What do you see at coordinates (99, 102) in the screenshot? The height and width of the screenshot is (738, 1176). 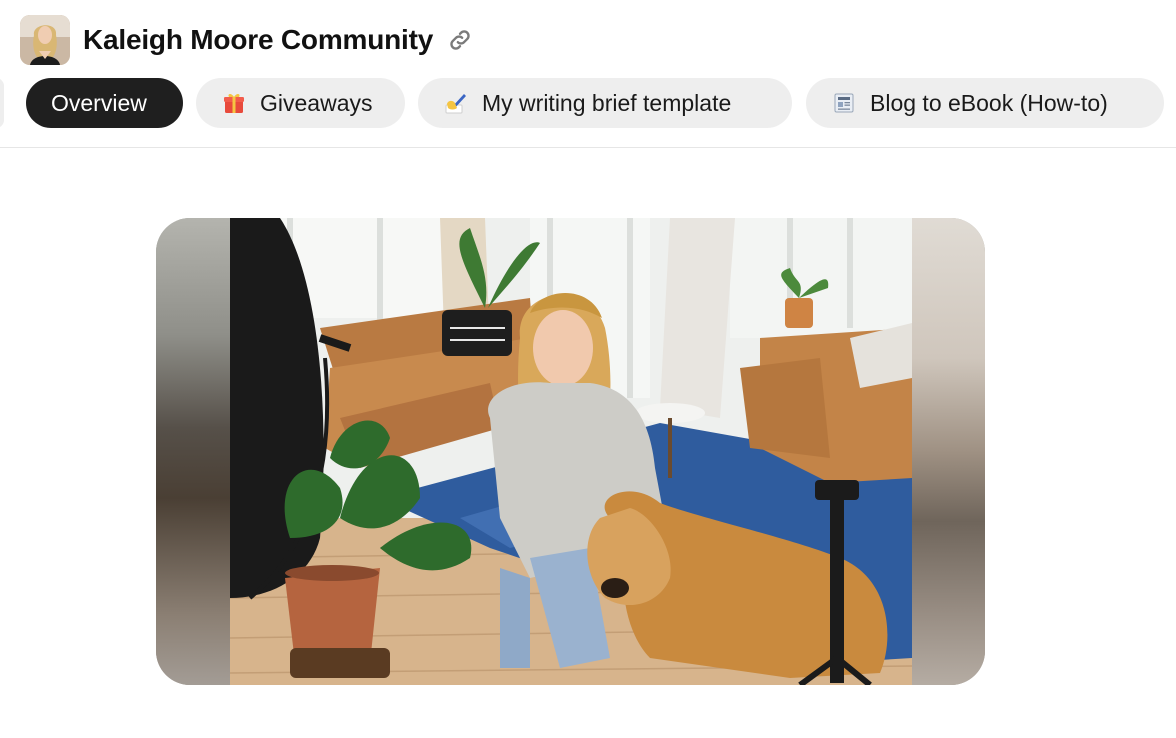 I see `tab-label: Overview` at bounding box center [99, 102].